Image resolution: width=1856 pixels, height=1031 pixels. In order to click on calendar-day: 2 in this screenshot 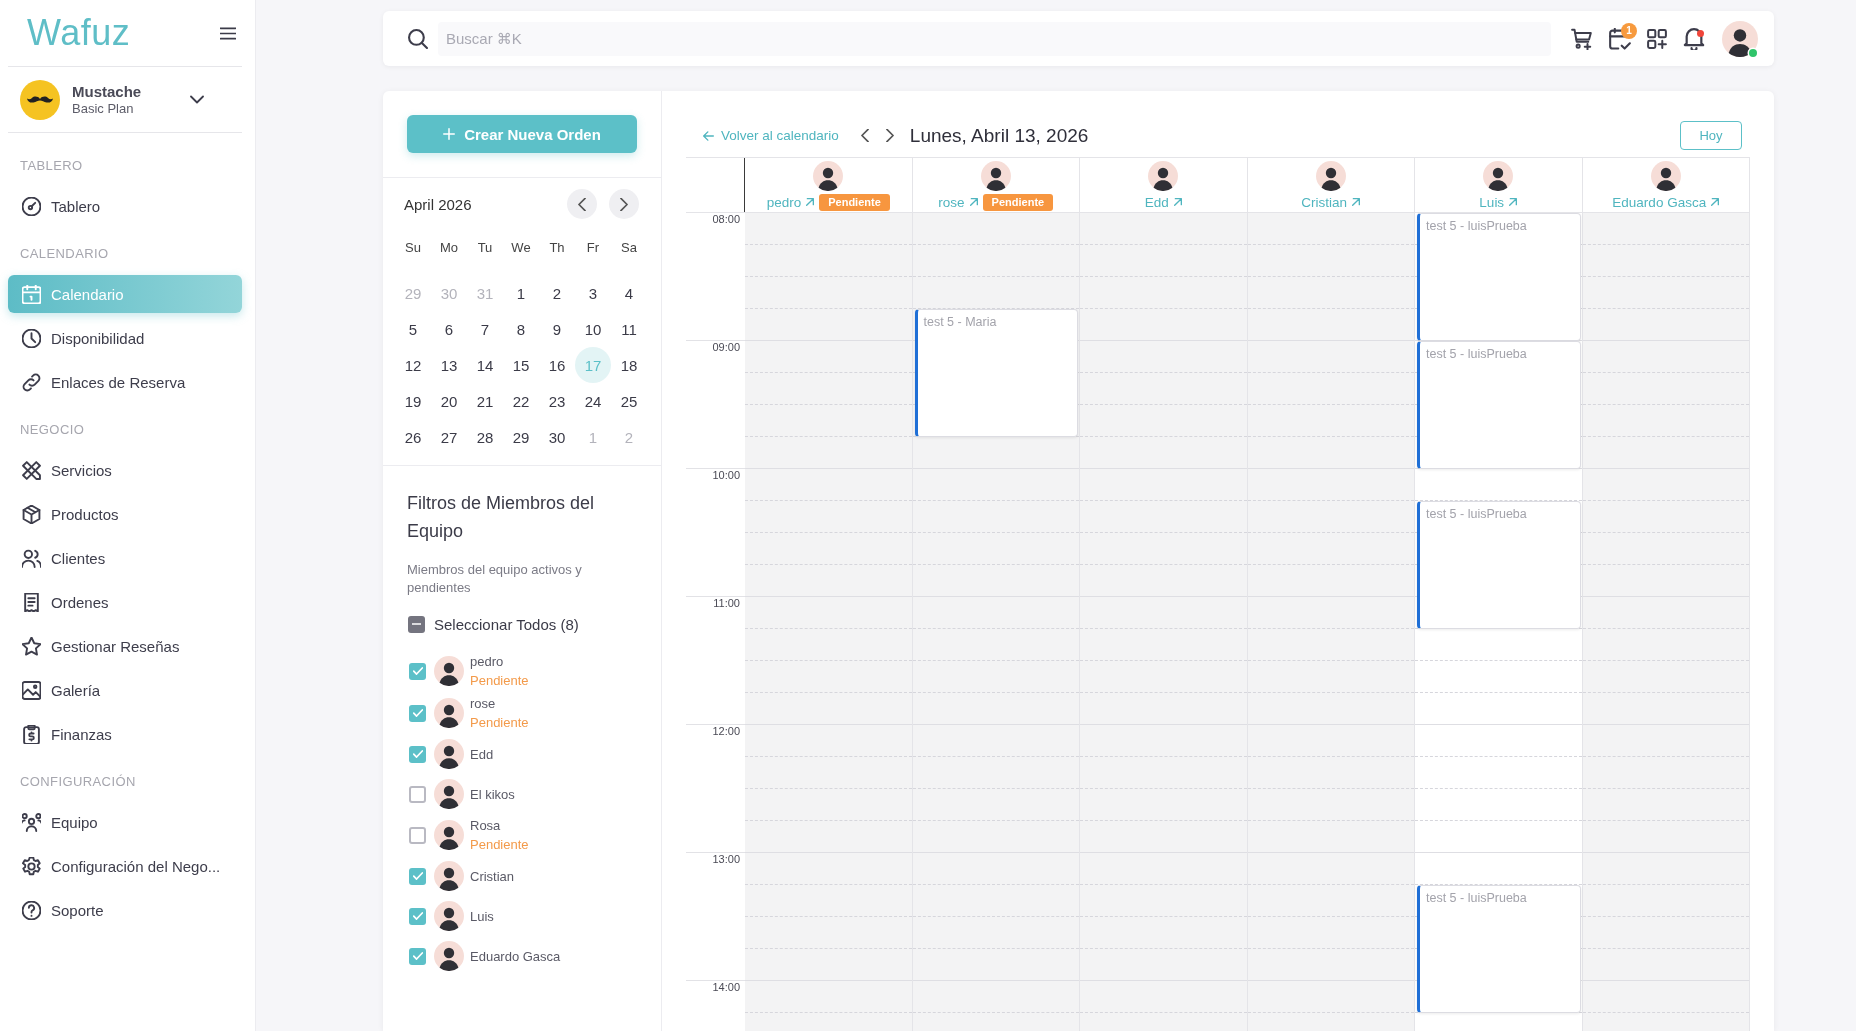, I will do `click(557, 293)`.